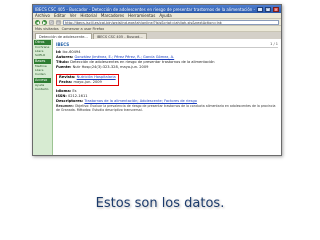 The width and height of the screenshot is (320, 240). What do you see at coordinates (160, 203) in the screenshot?
I see `slide-caption: Estos son los datos.` at bounding box center [160, 203].